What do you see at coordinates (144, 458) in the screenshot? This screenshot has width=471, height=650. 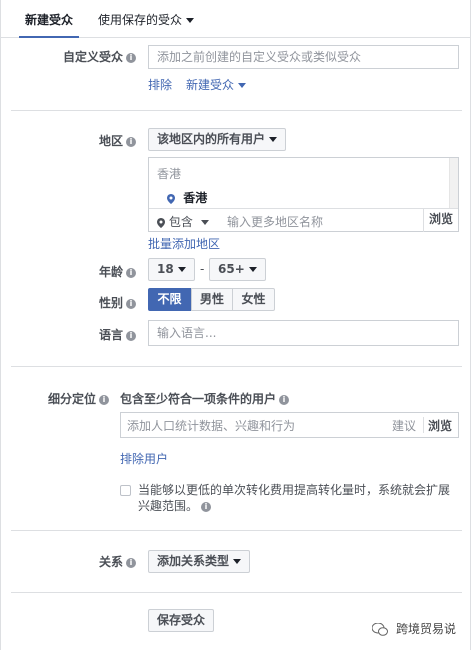 I see `exclude-people-link: 排除用户` at bounding box center [144, 458].